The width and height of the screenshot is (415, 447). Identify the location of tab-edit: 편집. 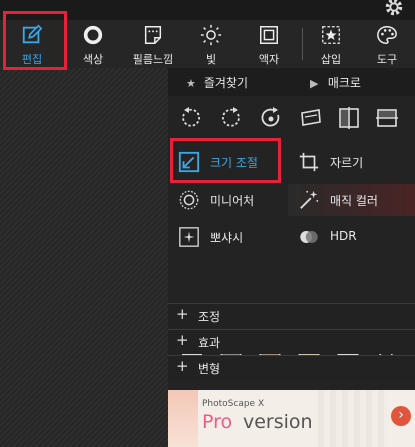
(32, 44).